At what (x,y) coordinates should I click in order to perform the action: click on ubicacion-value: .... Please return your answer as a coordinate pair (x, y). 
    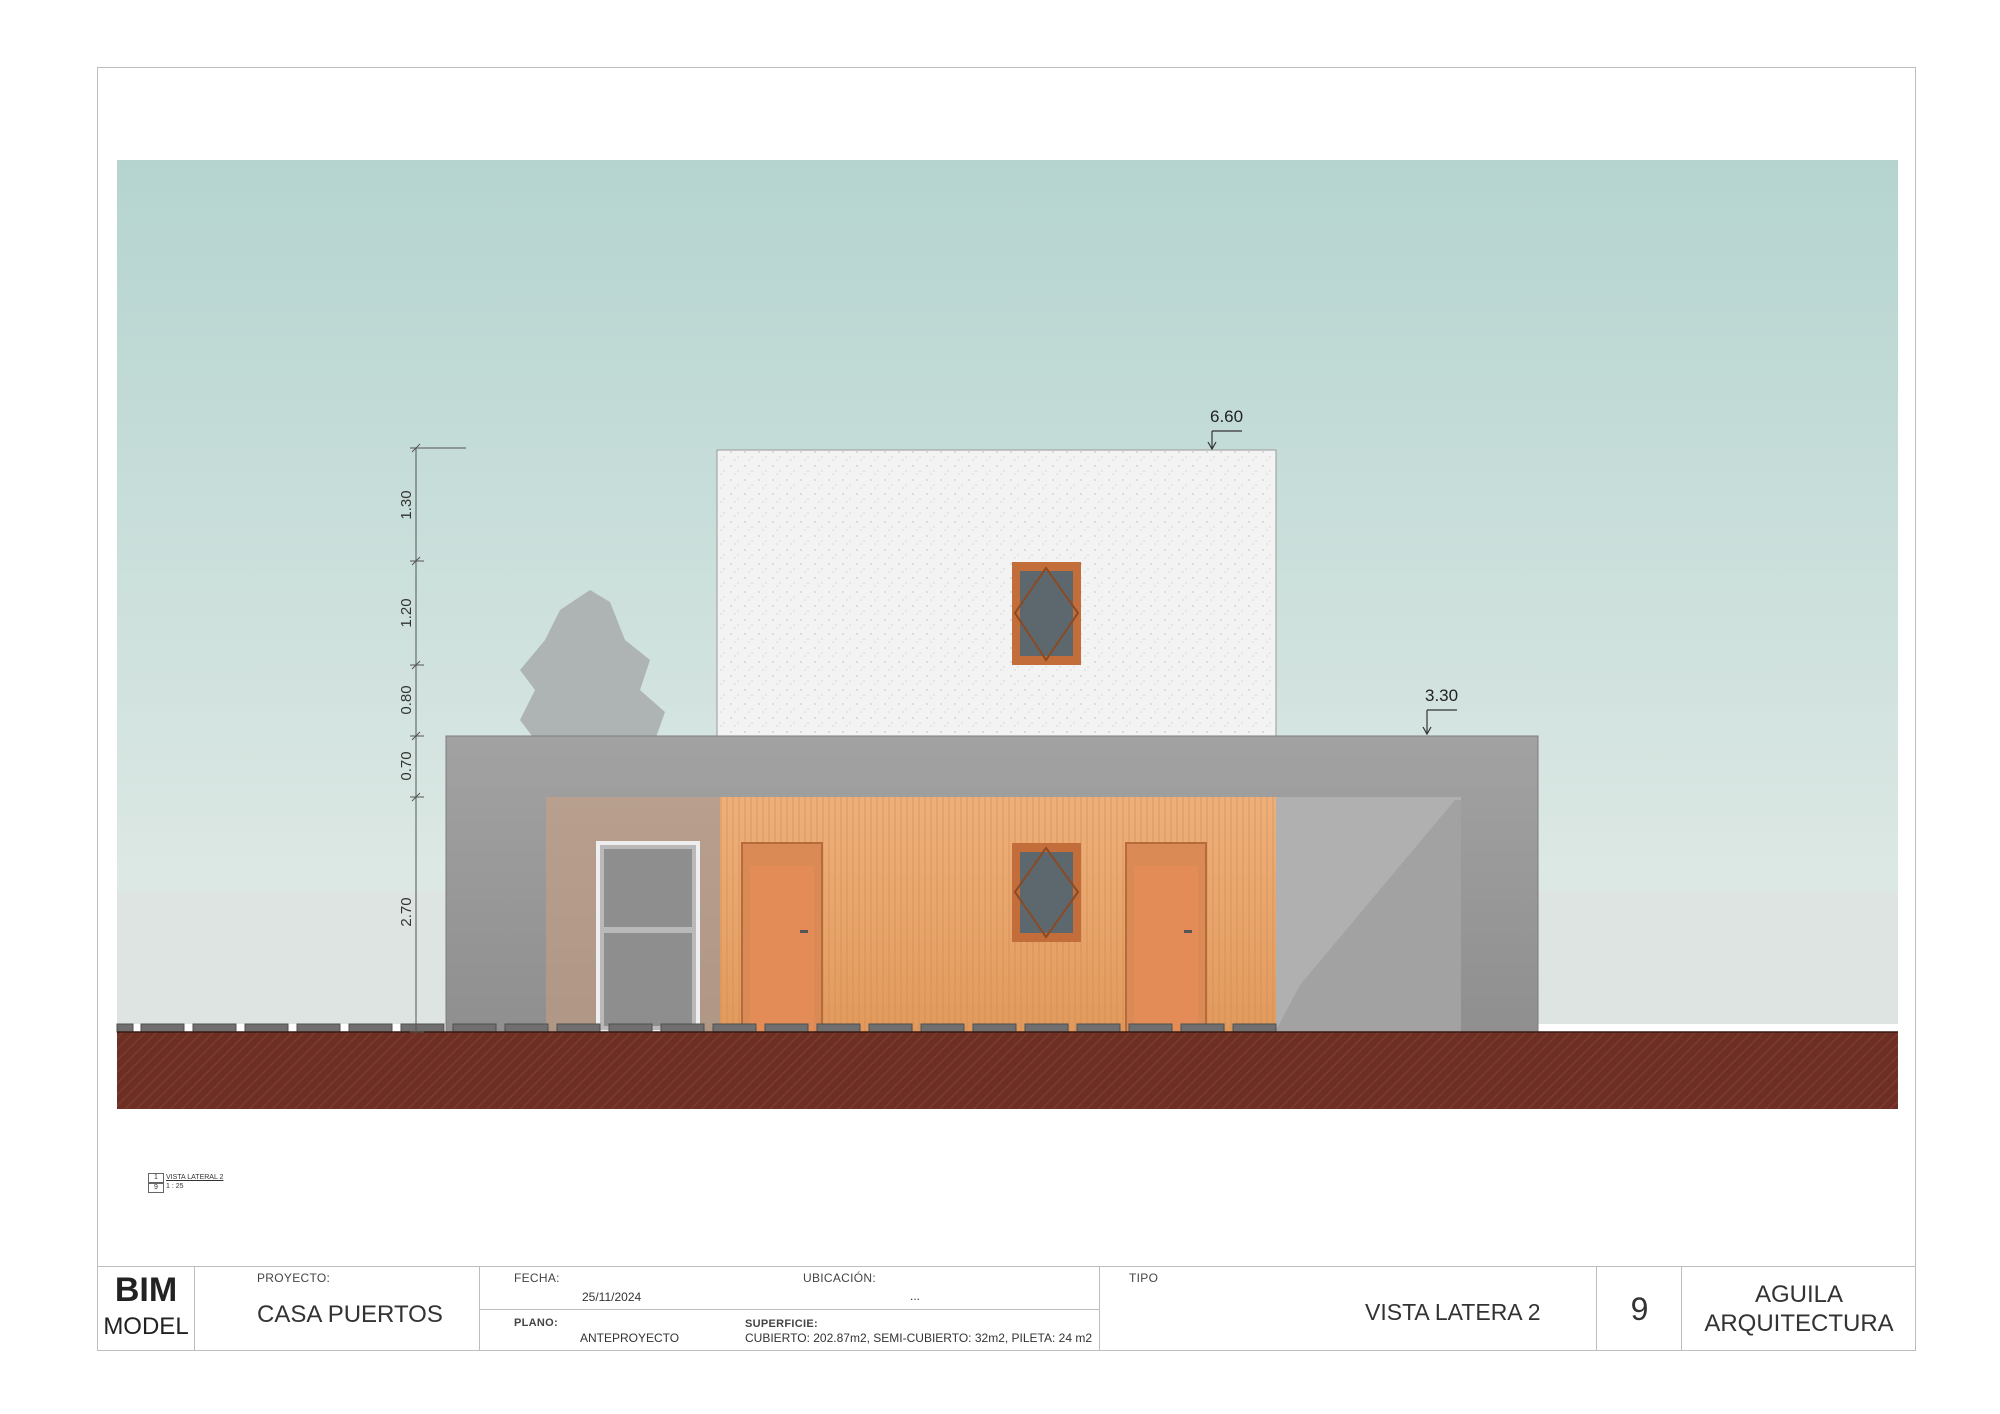
    Looking at the image, I should click on (915, 1296).